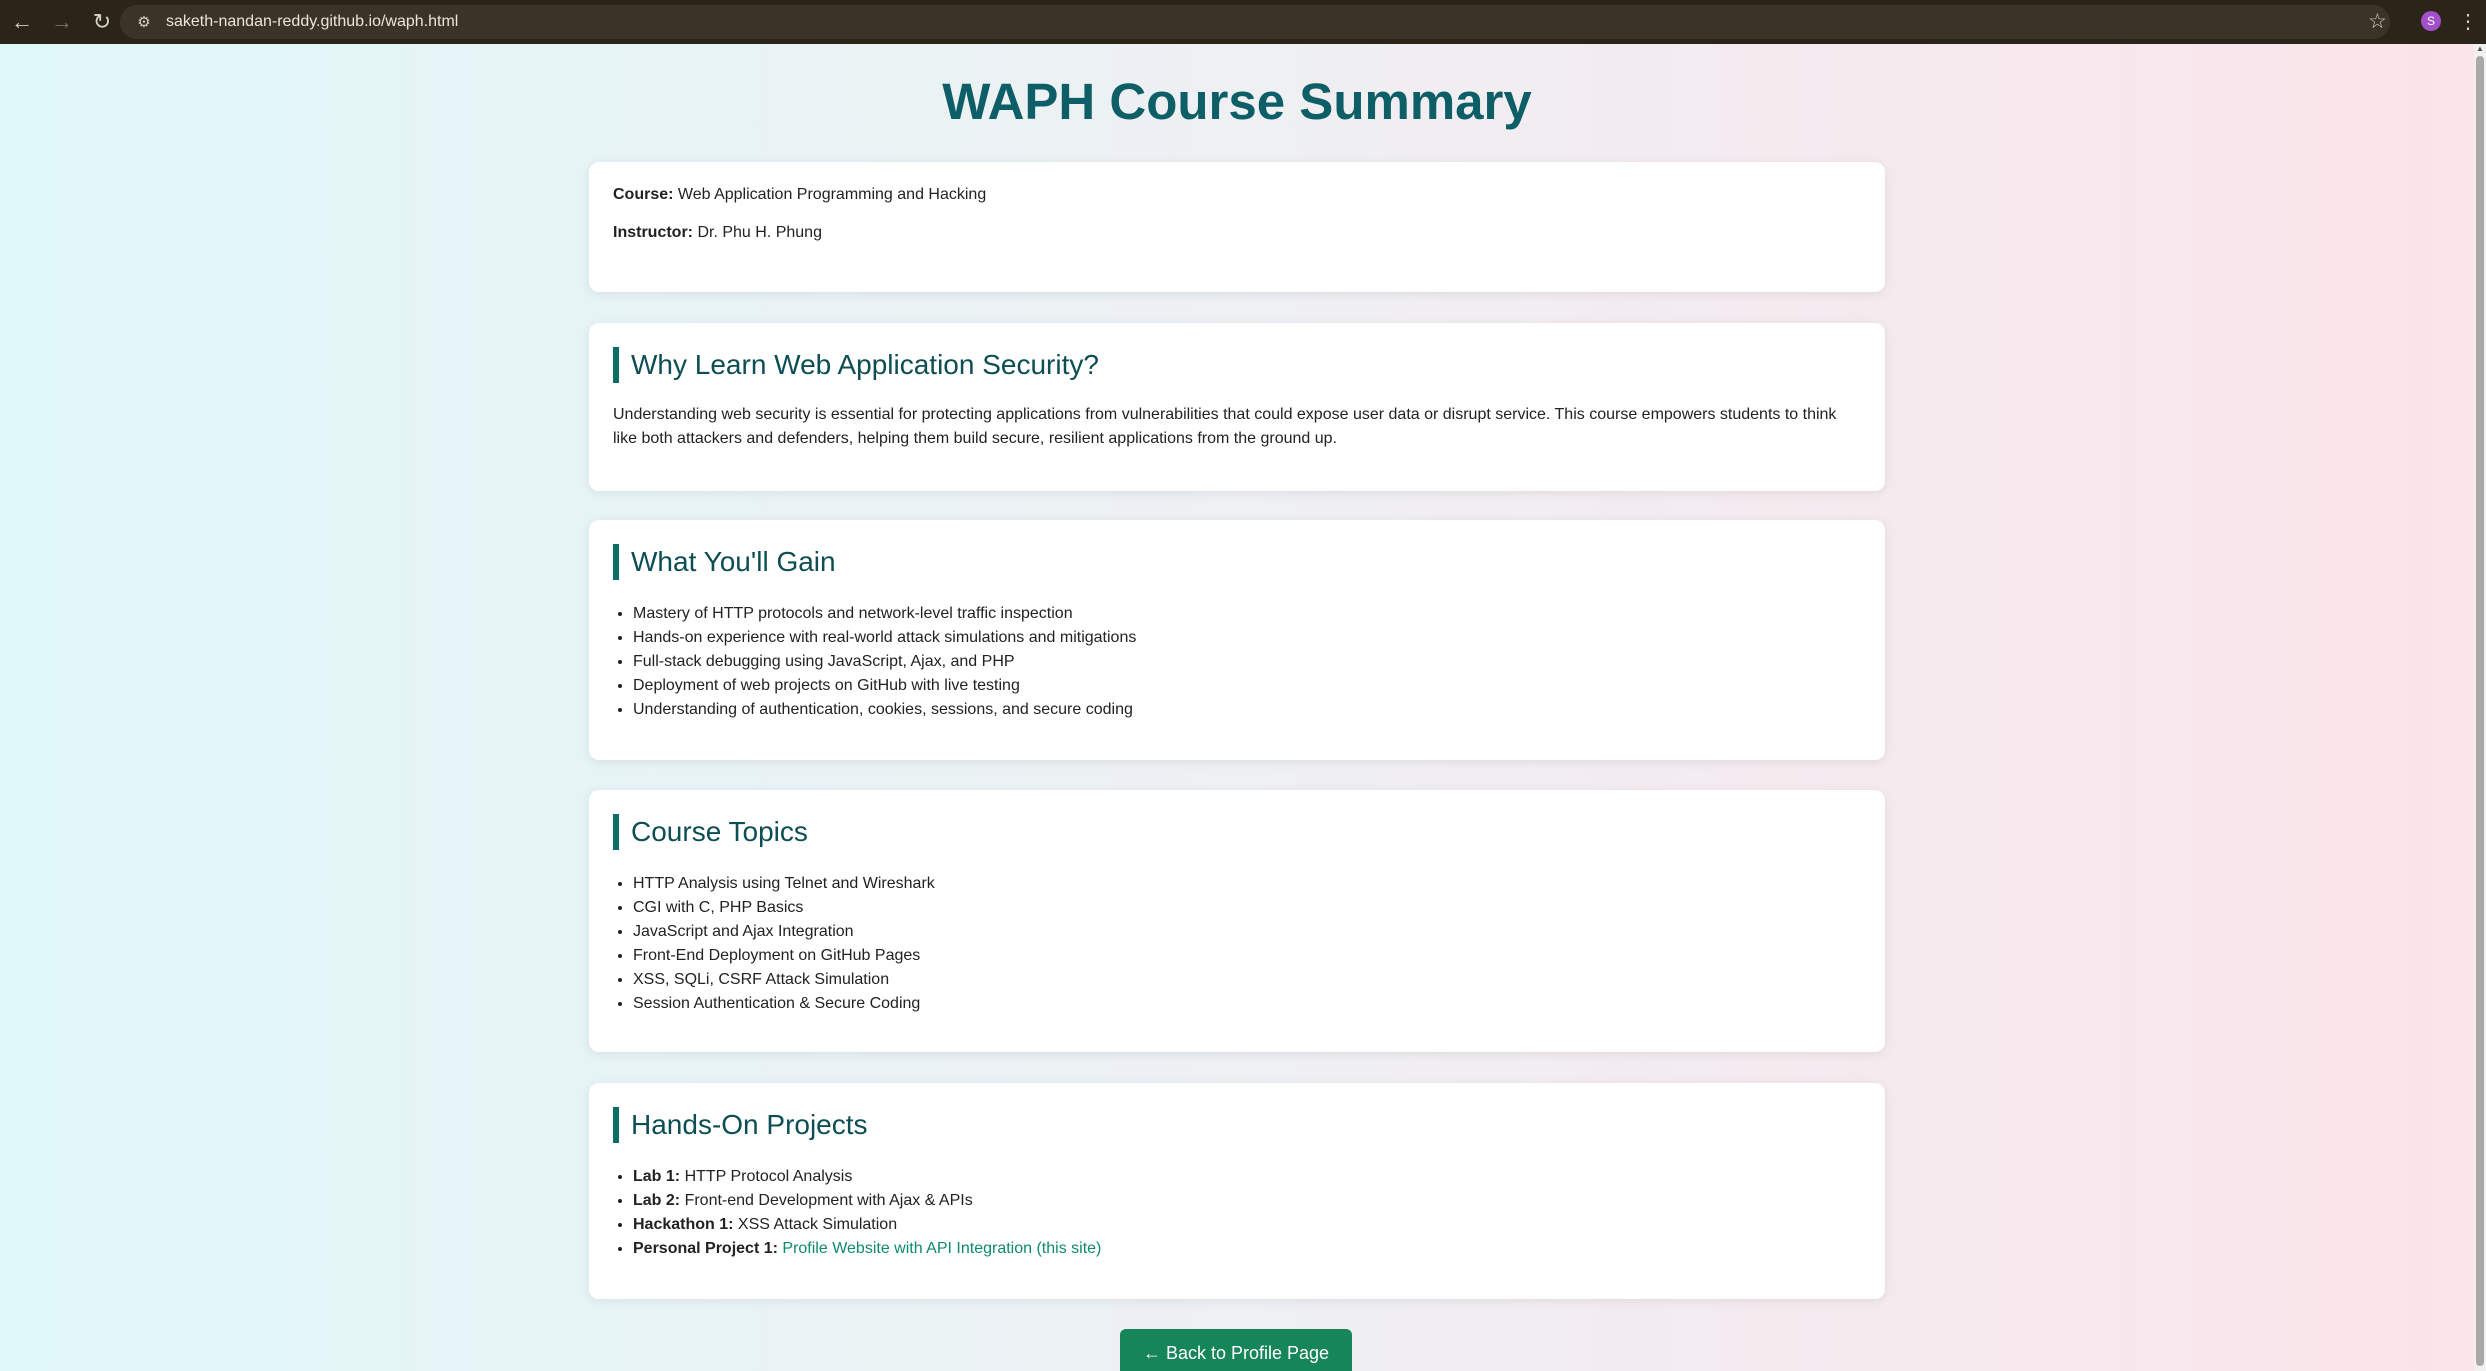  I want to click on scroll-thumb, so click(2480, 711).